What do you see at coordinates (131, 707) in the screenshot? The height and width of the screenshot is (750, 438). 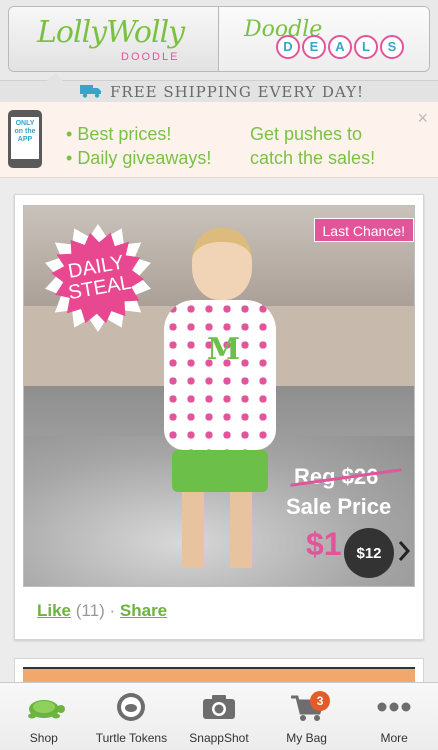 I see `token-icon` at bounding box center [131, 707].